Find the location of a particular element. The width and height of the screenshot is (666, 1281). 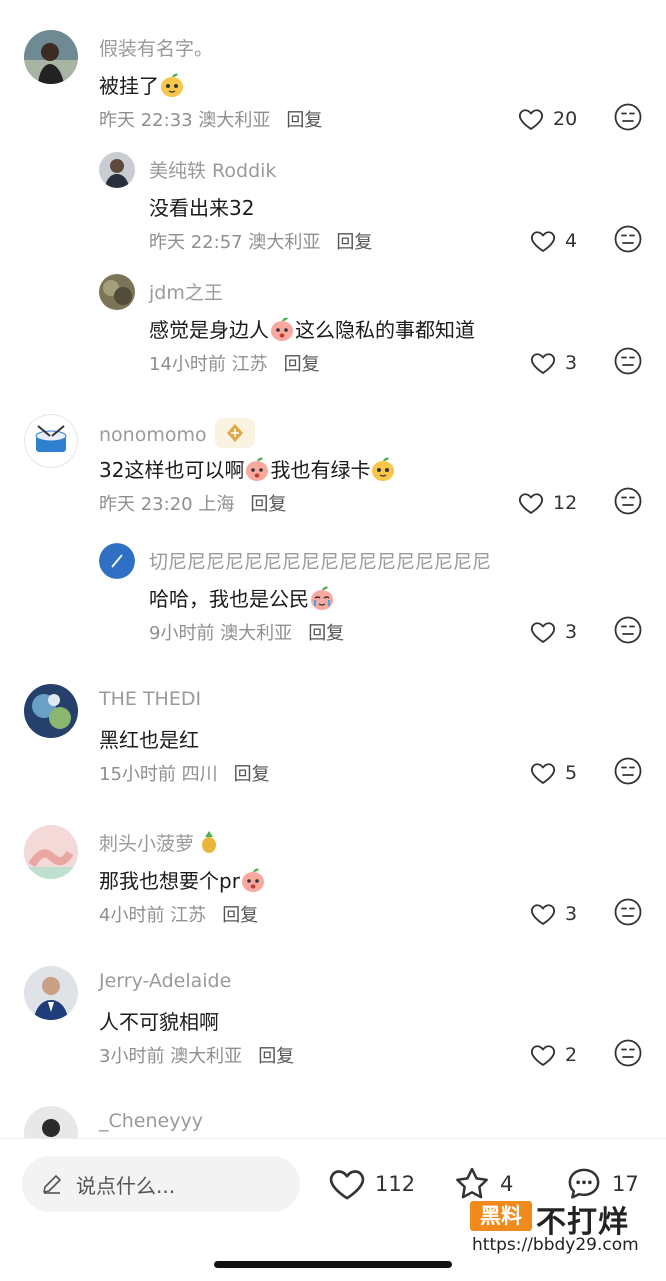

home-indicator is located at coordinates (333, 1264).